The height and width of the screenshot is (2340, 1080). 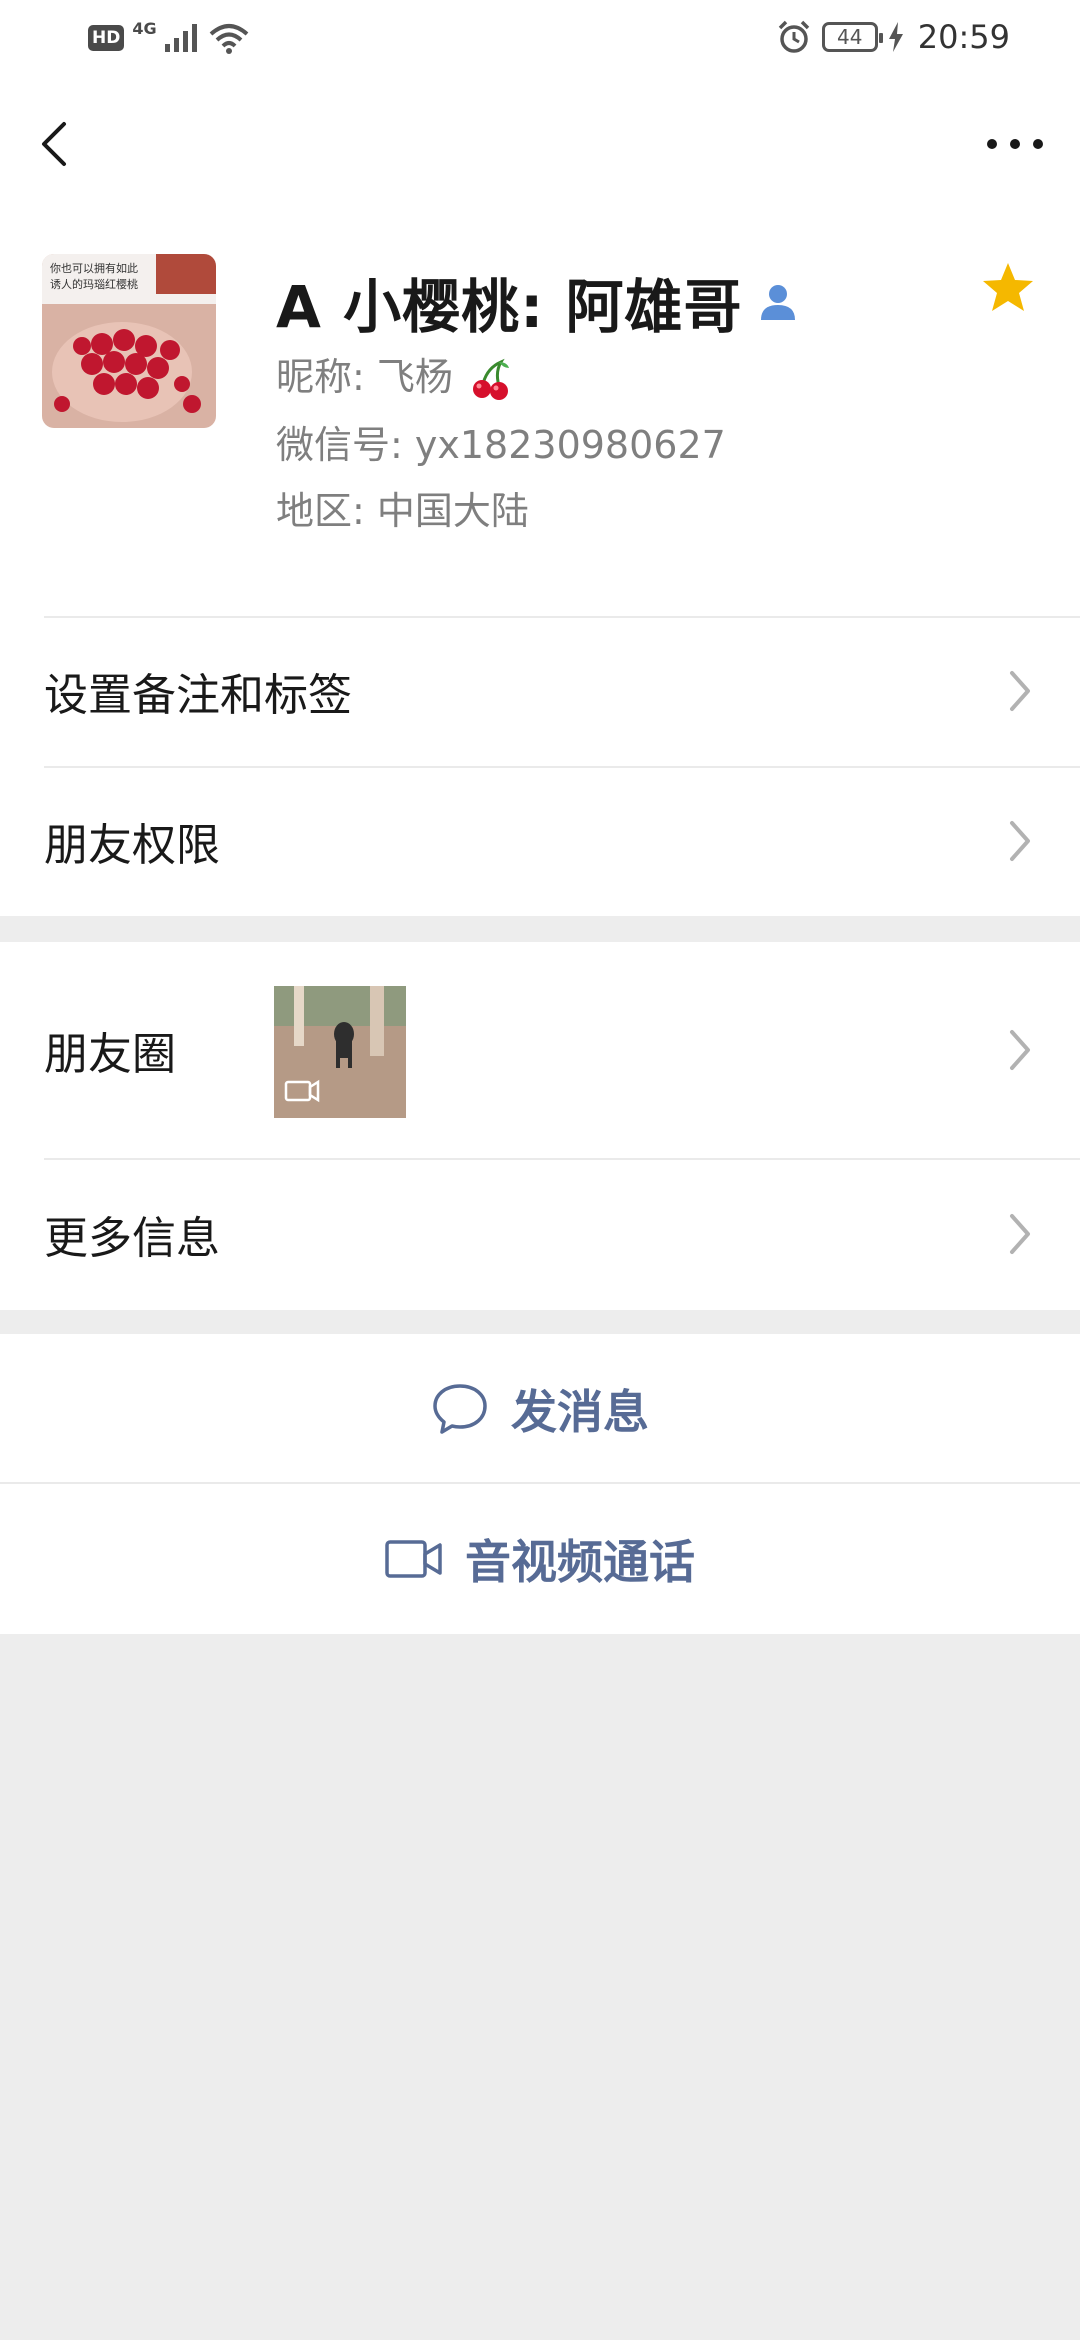 I want to click on status-bar: HD 4G 44 20:59, so click(x=540, y=42).